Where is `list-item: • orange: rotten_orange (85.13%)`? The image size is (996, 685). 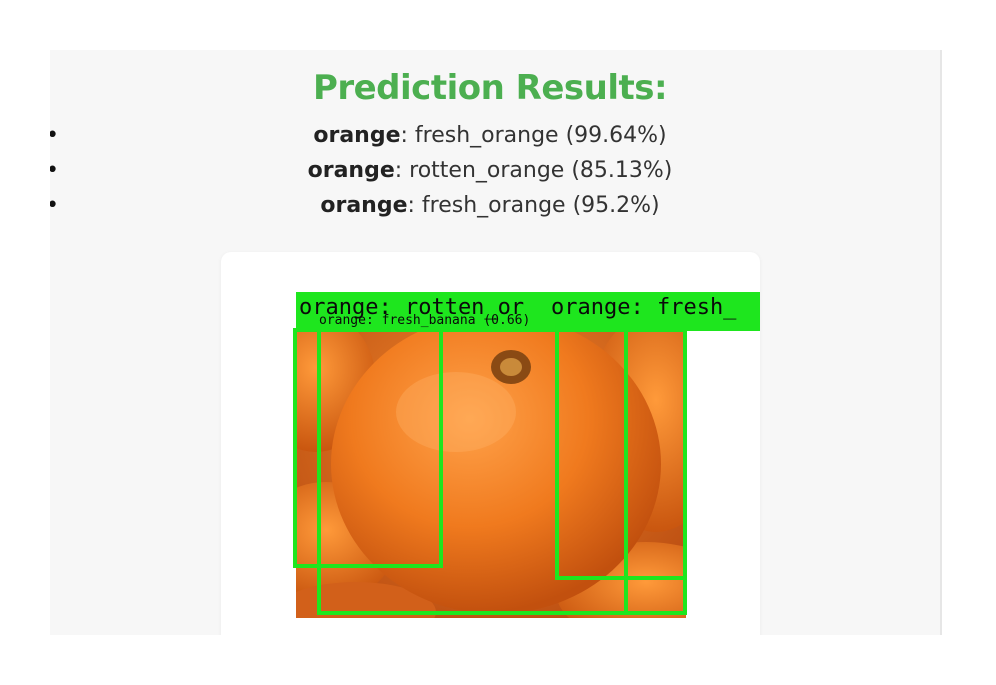
list-item: • orange: rotten_orange (85.13%) is located at coordinates (490, 170).